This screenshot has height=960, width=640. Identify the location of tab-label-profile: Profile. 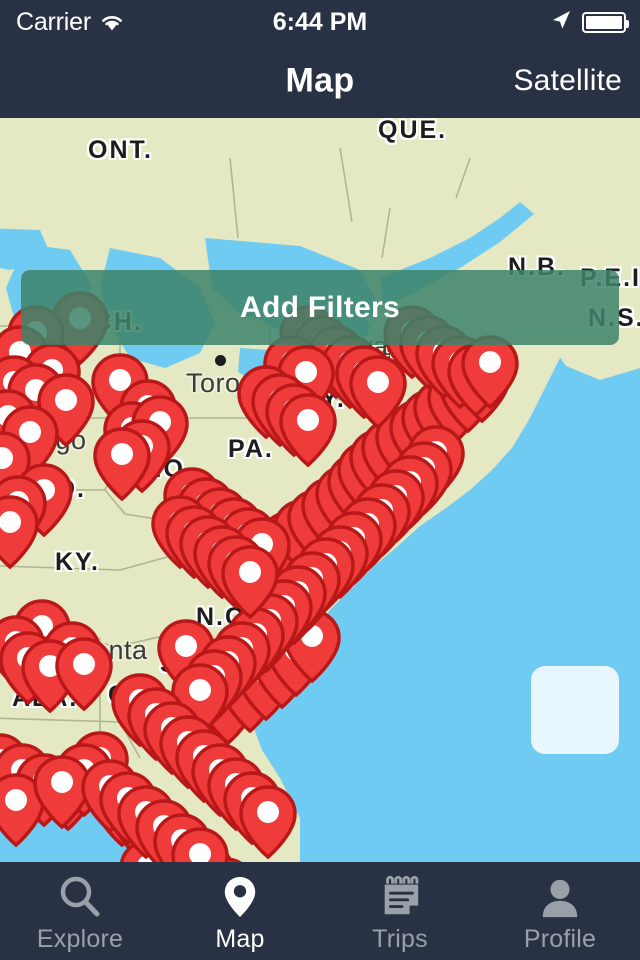
(560, 939).